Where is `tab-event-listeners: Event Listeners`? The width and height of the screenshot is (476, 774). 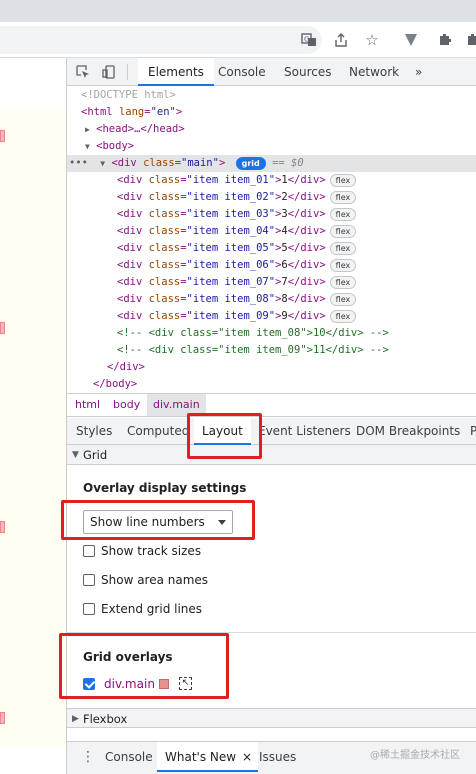 tab-event-listeners: Event Listeners is located at coordinates (304, 431).